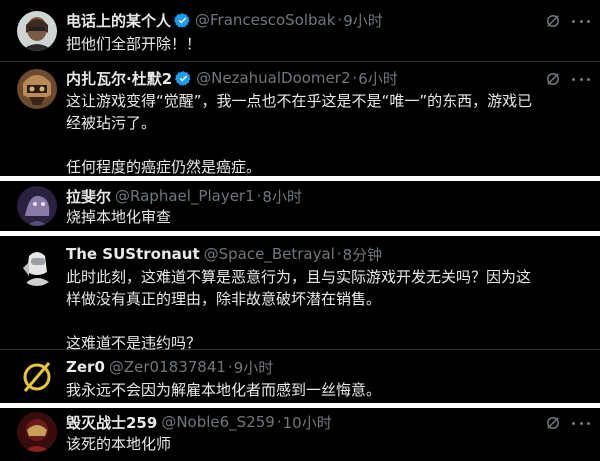  I want to click on post-text: 把他们全部开除！！, so click(134, 44).